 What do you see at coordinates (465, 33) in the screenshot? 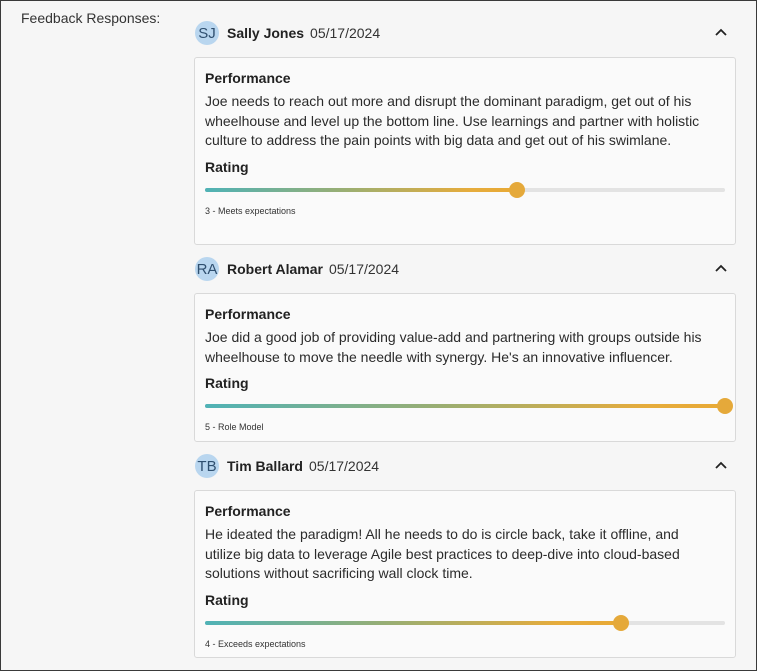
I see `response-header: SJ Sally Jones 05/17/2024` at bounding box center [465, 33].